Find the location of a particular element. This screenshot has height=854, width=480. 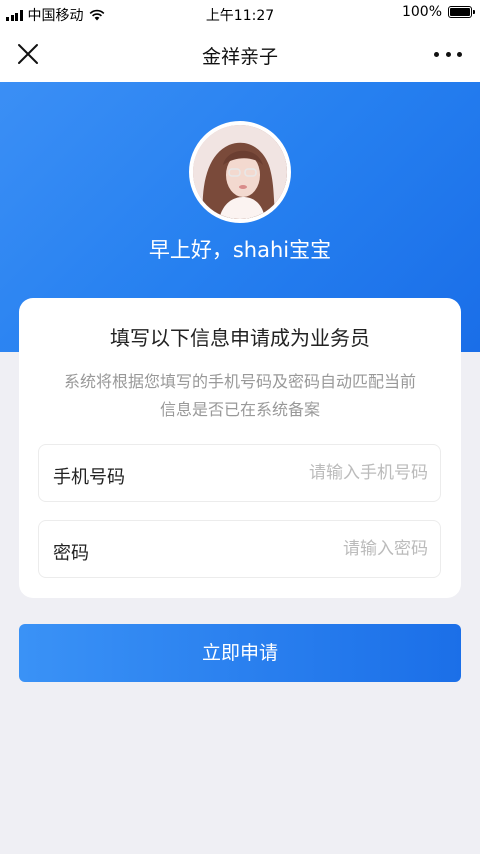

card-title: 填写以下信息申请成为业务员 is located at coordinates (240, 338).